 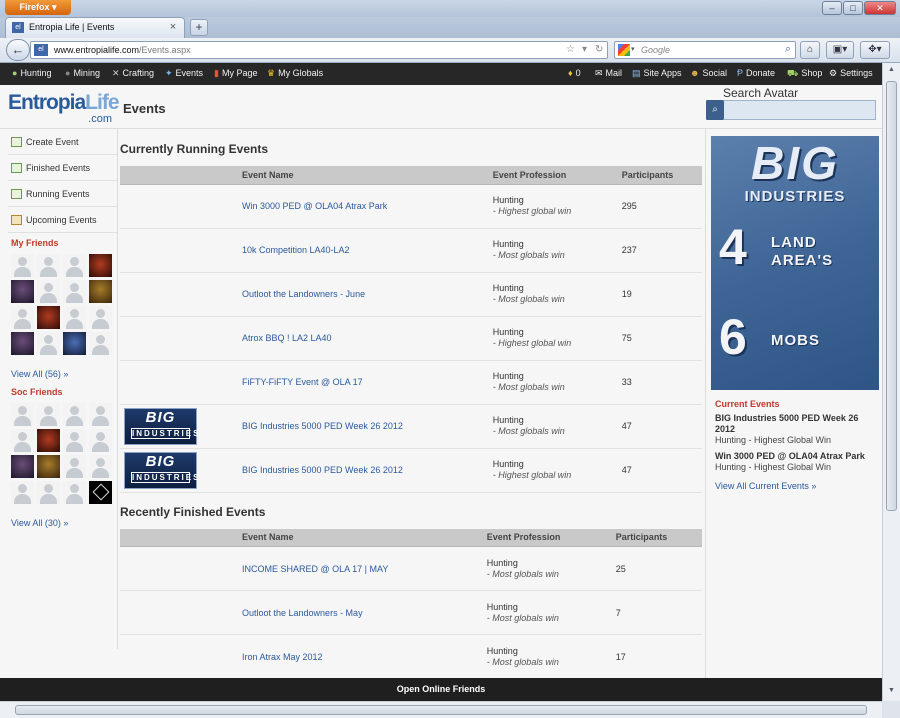 I want to click on reload-icon: ↻, so click(x=599, y=49).